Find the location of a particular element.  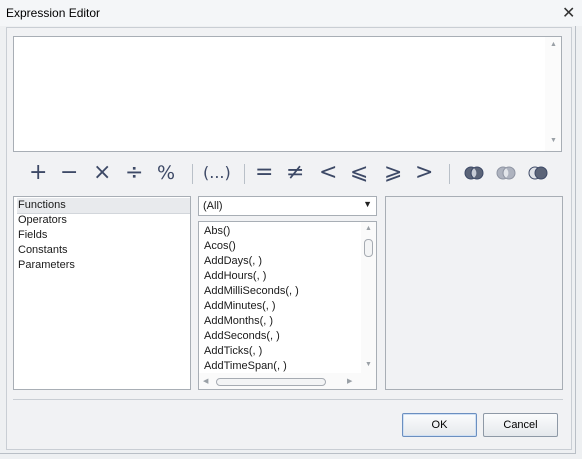

list-item: AddTimeSpan(, ) is located at coordinates (245, 366).